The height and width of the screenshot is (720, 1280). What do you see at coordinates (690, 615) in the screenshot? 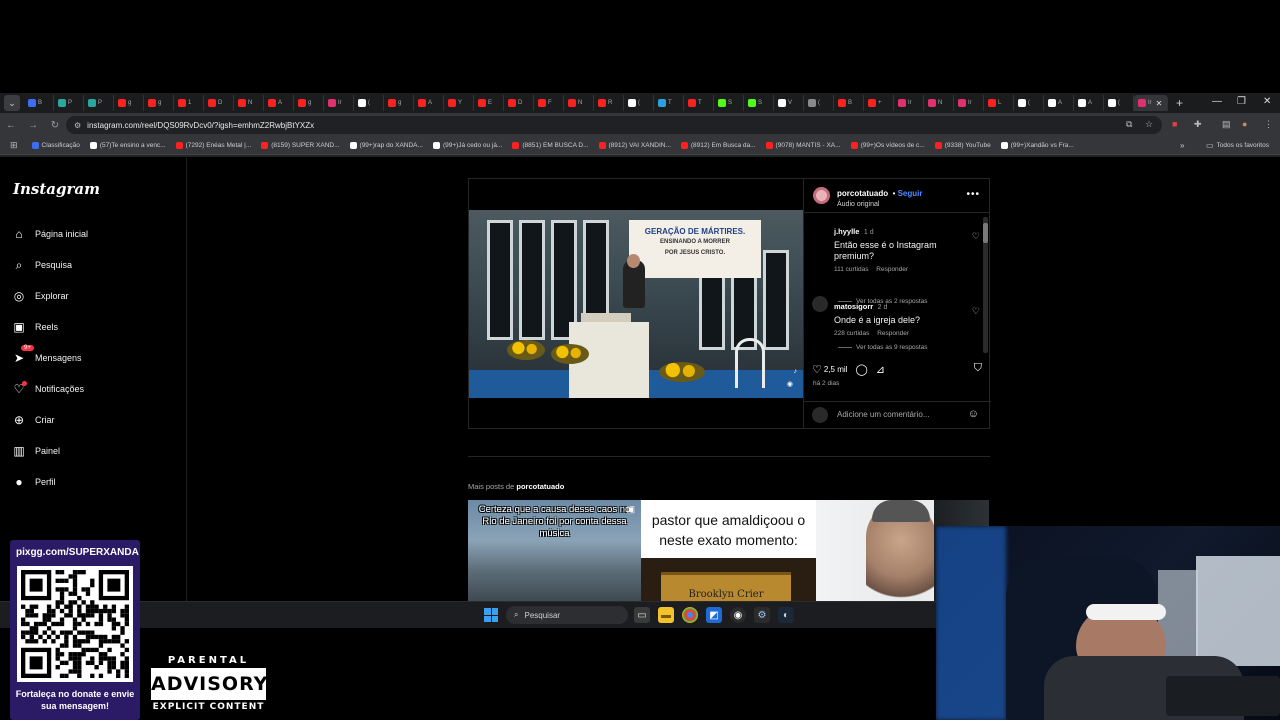
I see `chrome-icon` at bounding box center [690, 615].